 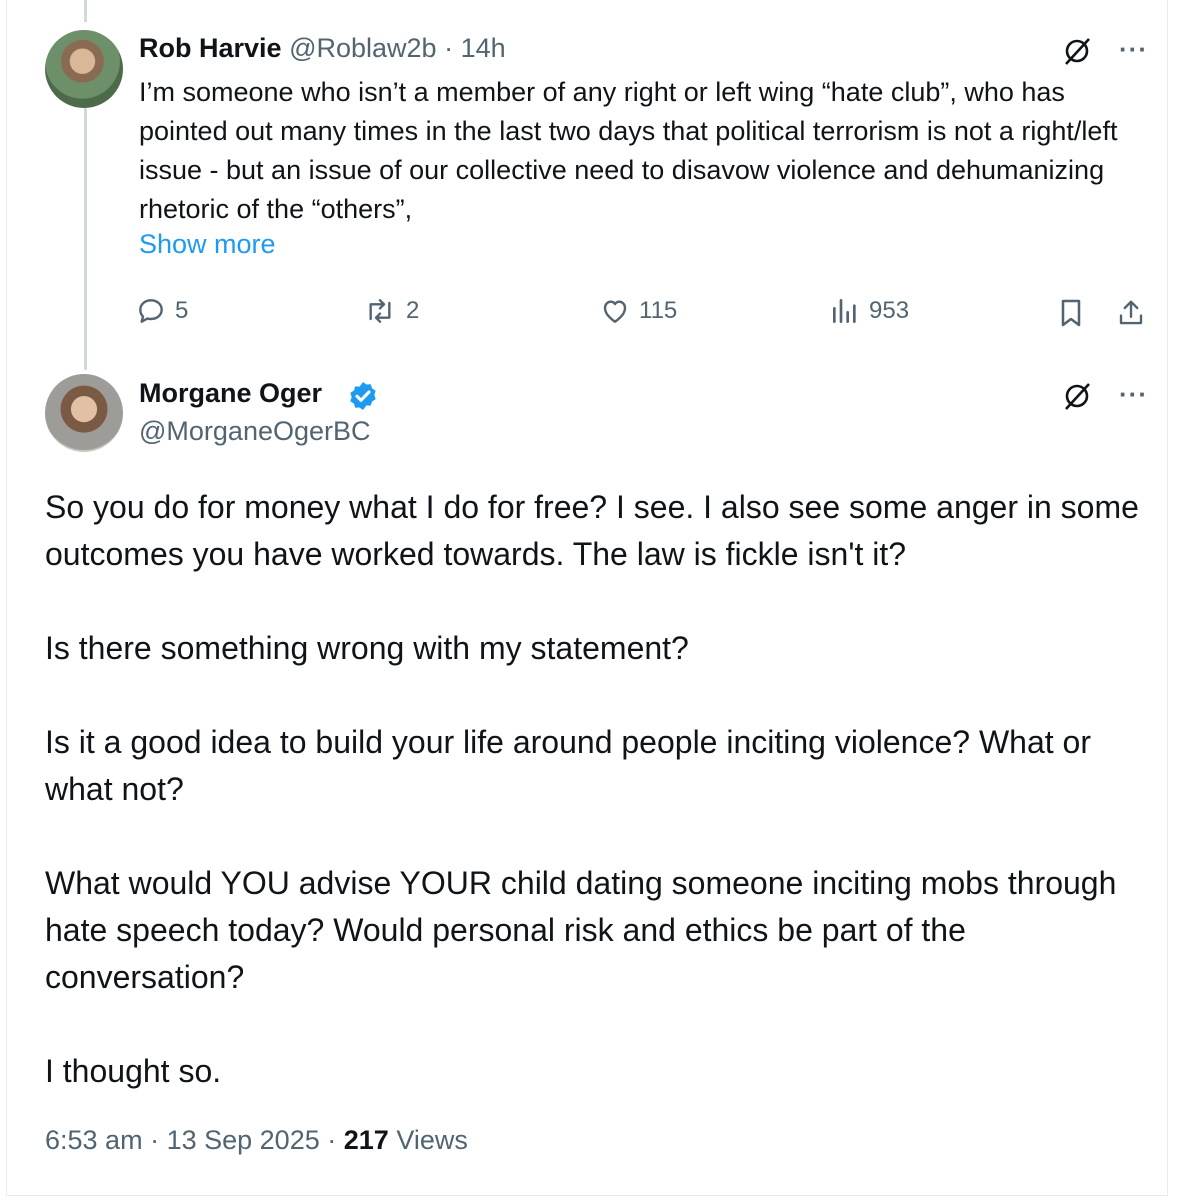 I want to click on reply-author-handle: @Roblaw2b, so click(x=363, y=48).